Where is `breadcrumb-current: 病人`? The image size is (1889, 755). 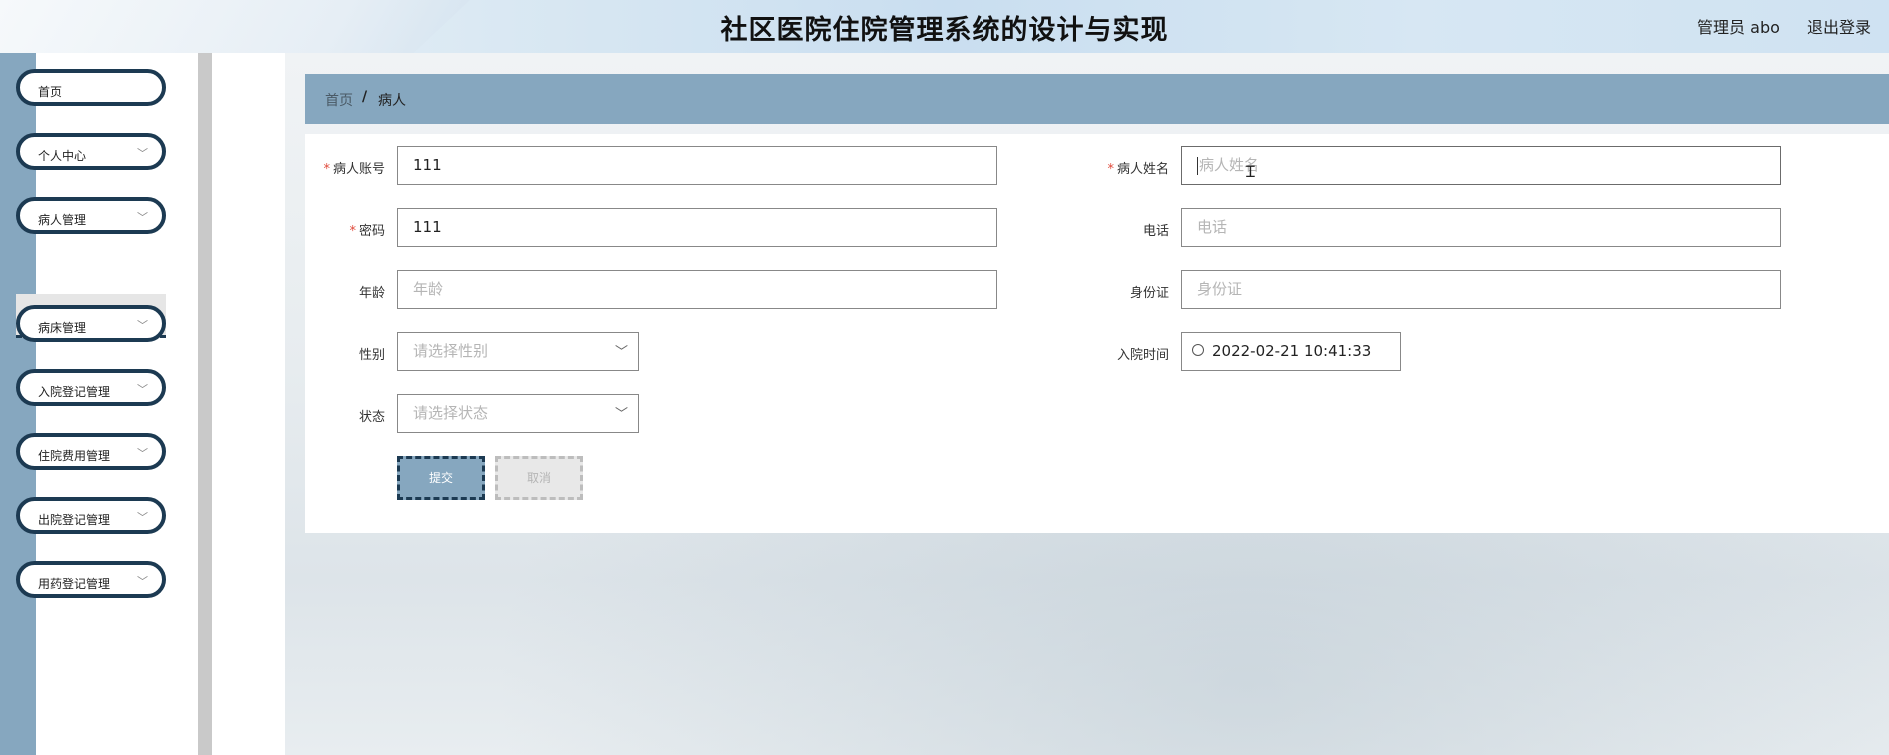 breadcrumb-current: 病人 is located at coordinates (392, 101).